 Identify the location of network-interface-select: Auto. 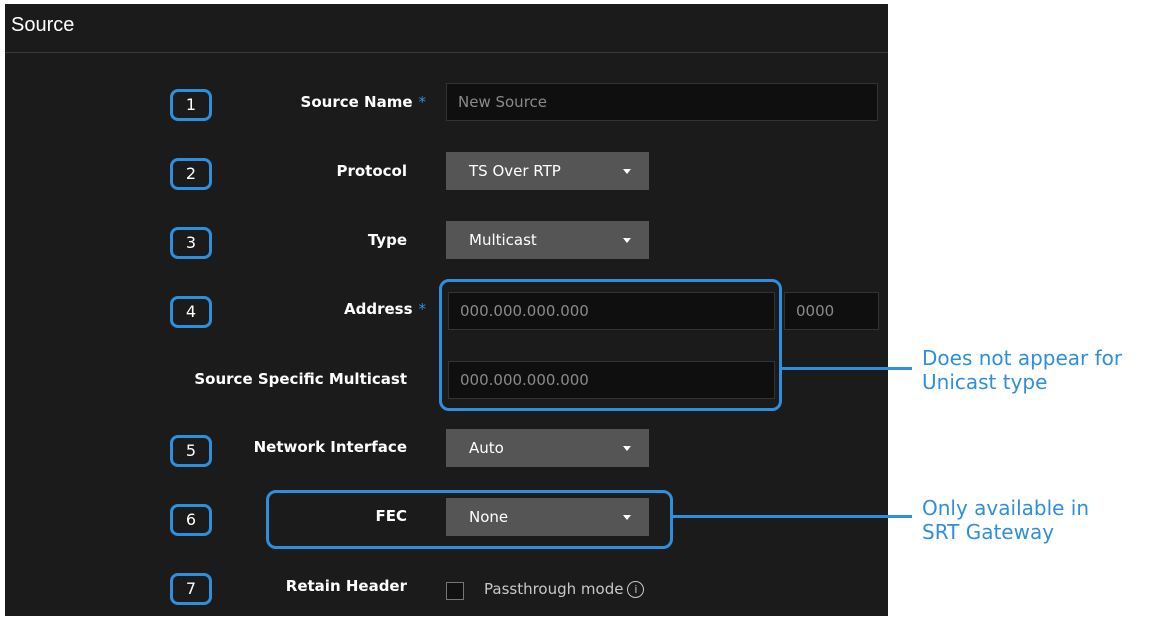
(547, 448).